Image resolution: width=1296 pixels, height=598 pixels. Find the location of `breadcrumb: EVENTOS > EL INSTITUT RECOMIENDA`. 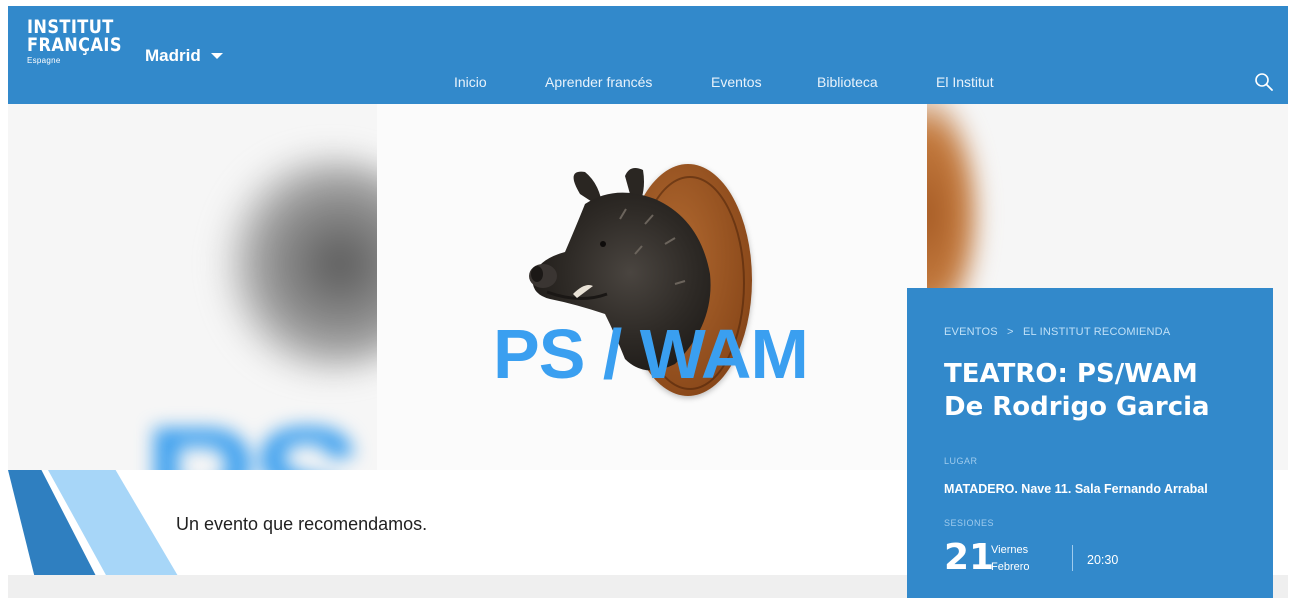

breadcrumb: EVENTOS > EL INSTITUT RECOMIENDA is located at coordinates (1057, 332).